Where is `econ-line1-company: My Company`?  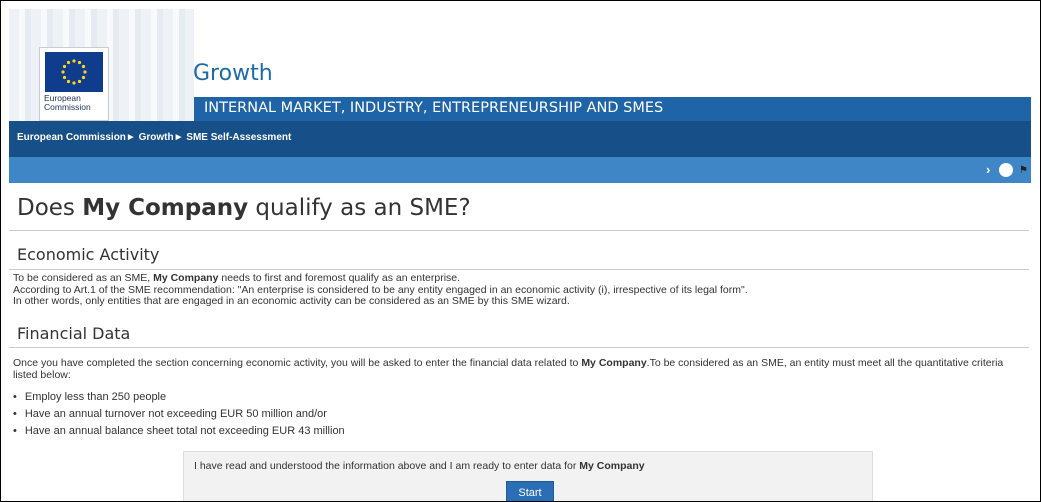
econ-line1-company: My Company is located at coordinates (186, 278).